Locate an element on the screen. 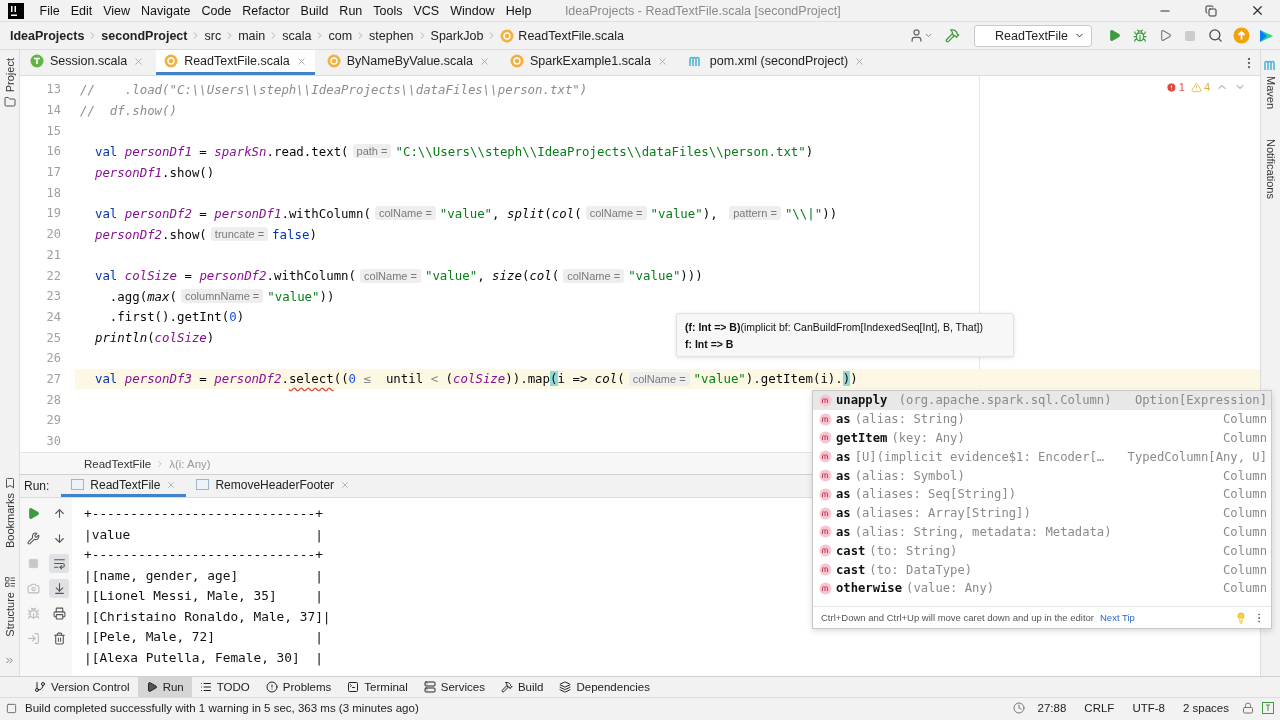 The image size is (1280, 720). line-number: 21 is located at coordinates (53, 254).